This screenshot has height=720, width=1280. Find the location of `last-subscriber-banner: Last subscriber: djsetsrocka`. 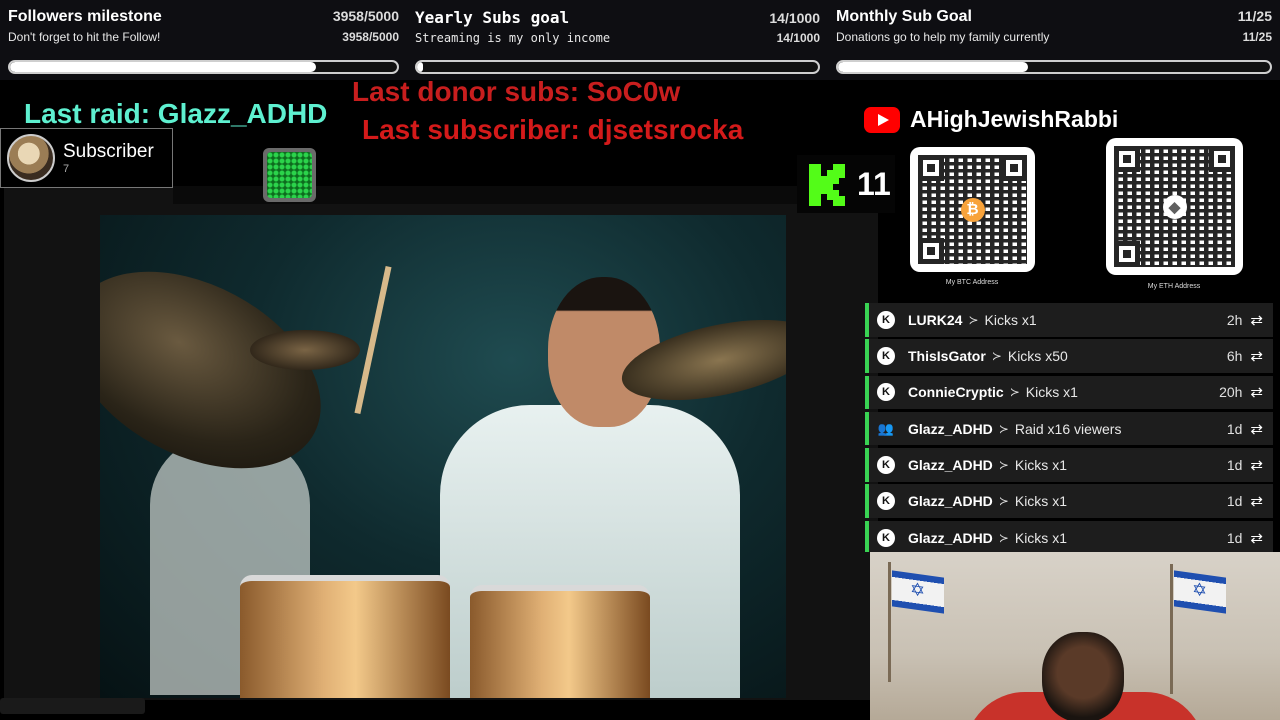

last-subscriber-banner: Last subscriber: djsetsrocka is located at coordinates (553, 129).